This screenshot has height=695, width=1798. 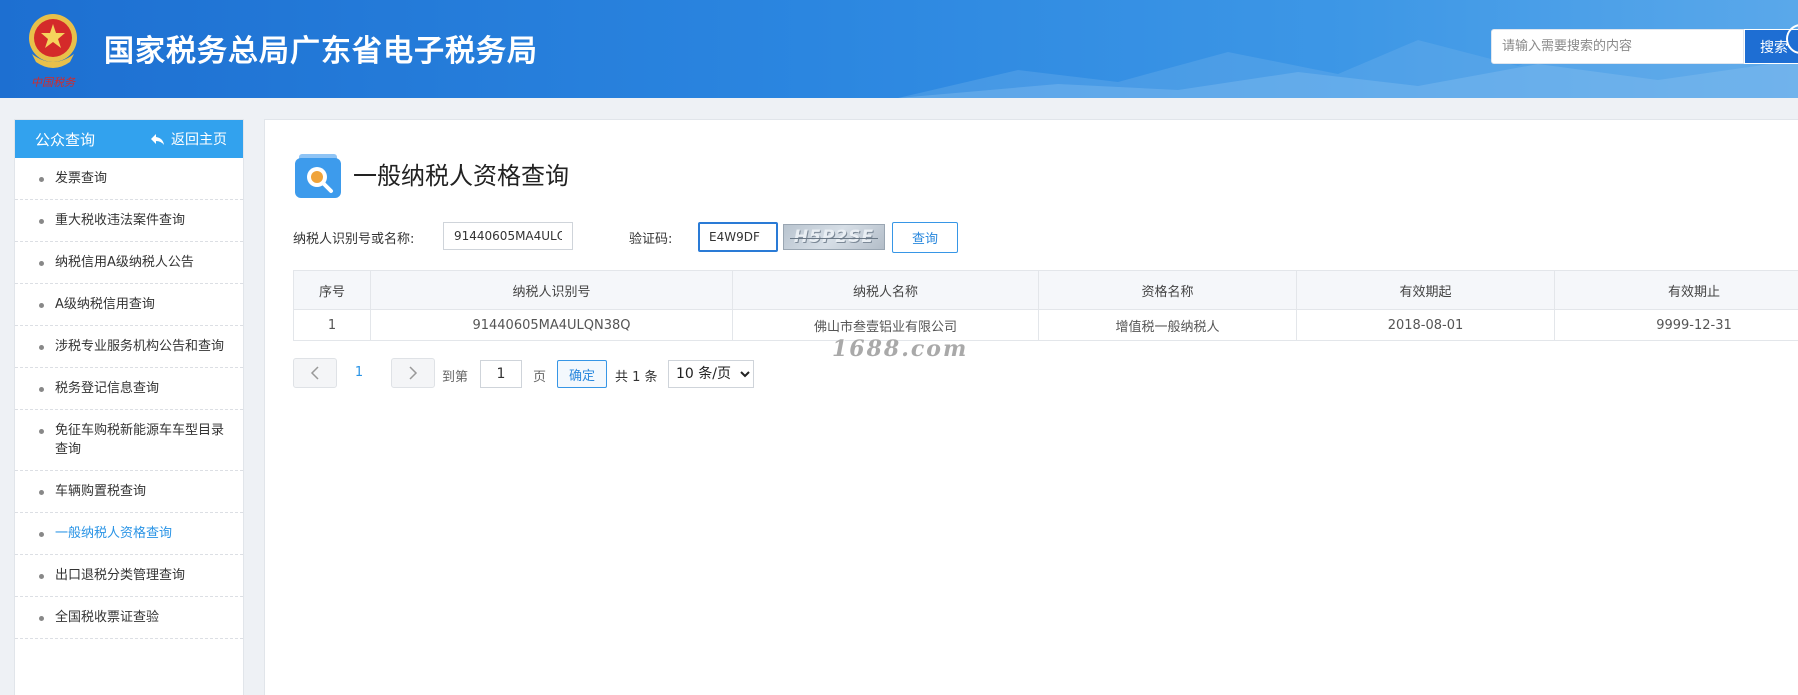 I want to click on chevron-right-icon, so click(x=413, y=373).